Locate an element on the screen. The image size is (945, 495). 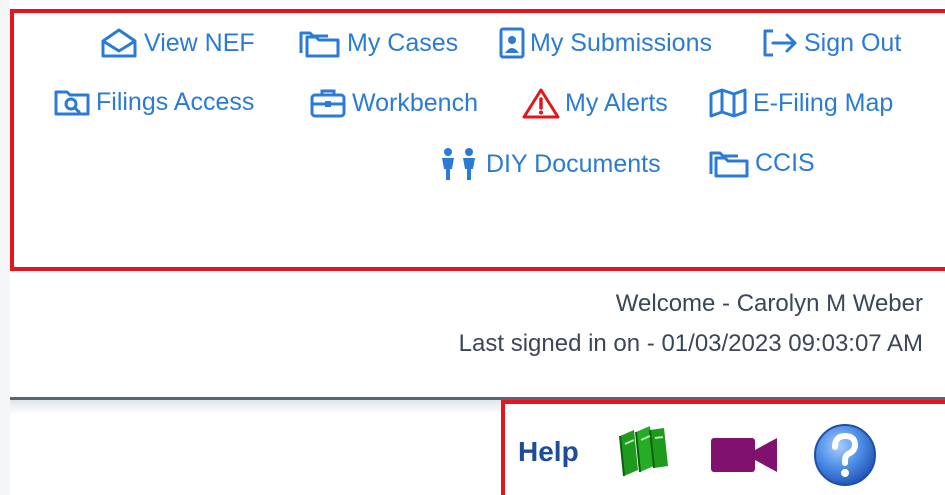
diy-documents-label: DIY Documents is located at coordinates (573, 163).